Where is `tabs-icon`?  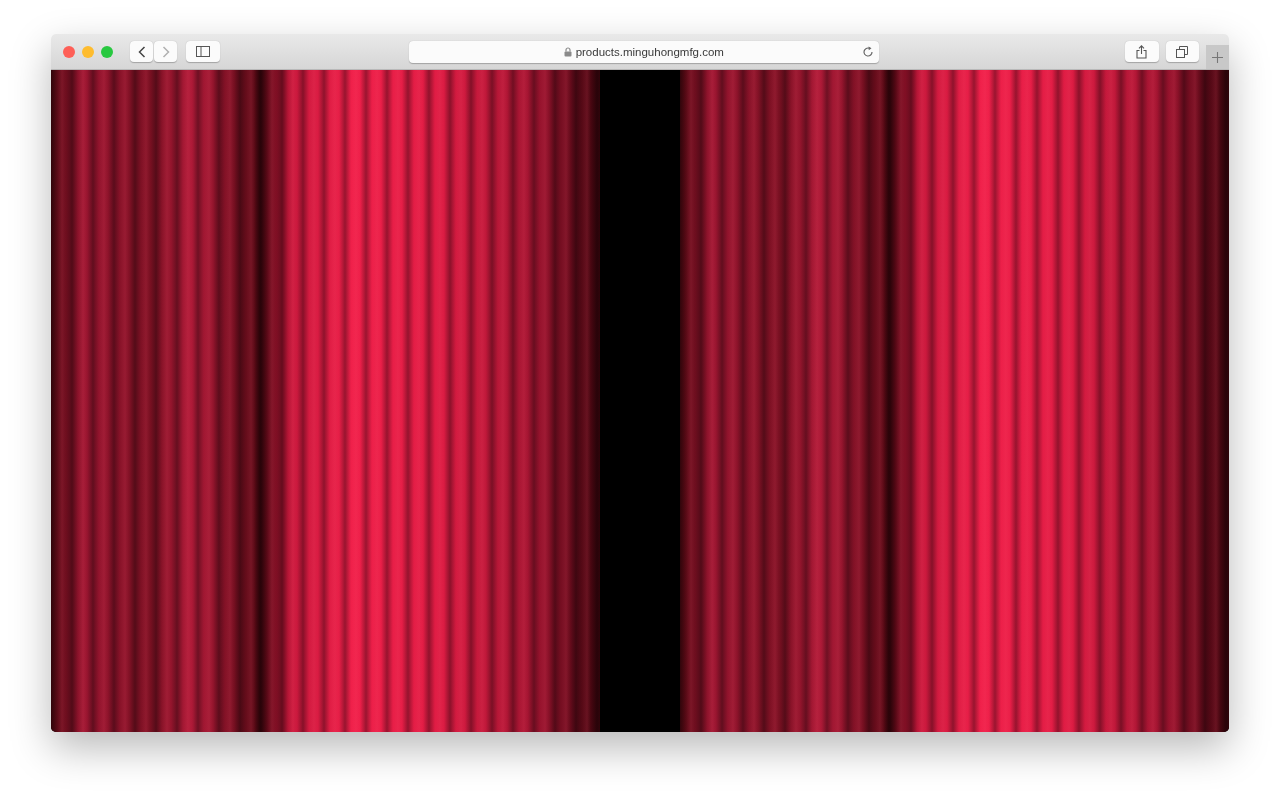
tabs-icon is located at coordinates (1182, 51).